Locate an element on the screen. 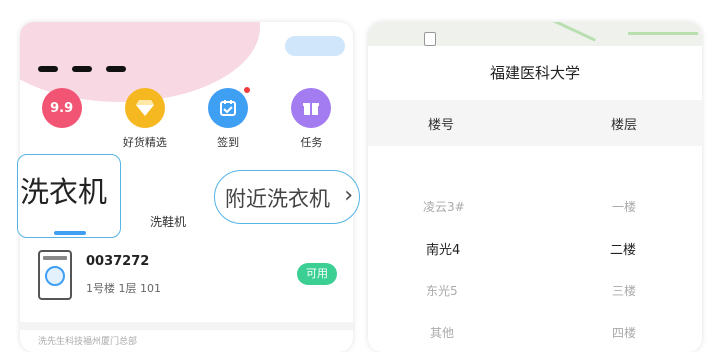 The image size is (720, 352). active-tab-indicator is located at coordinates (70, 233).